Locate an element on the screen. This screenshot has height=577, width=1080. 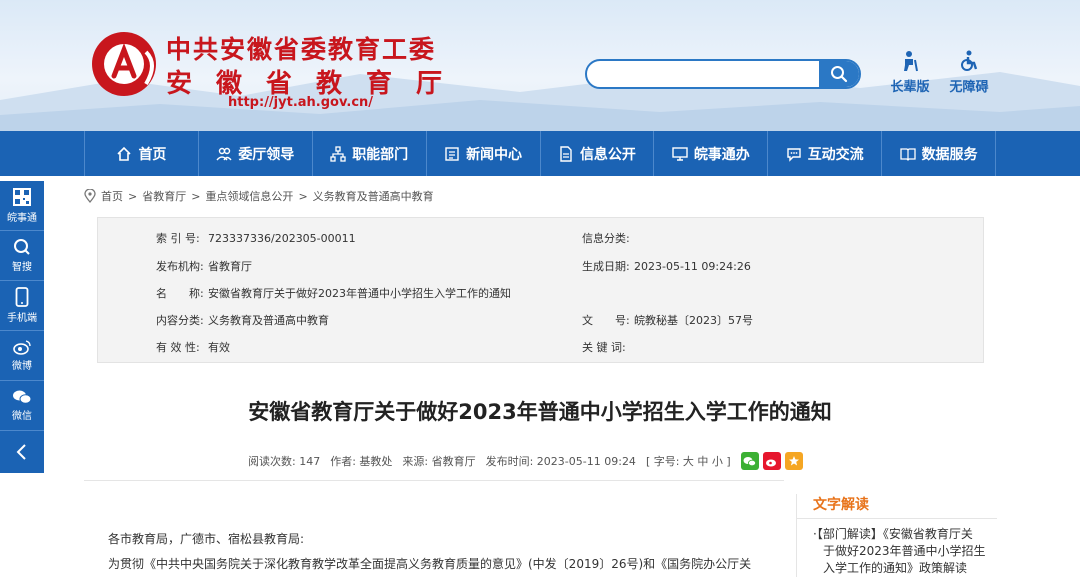
qr-code-icon is located at coordinates (22, 197).